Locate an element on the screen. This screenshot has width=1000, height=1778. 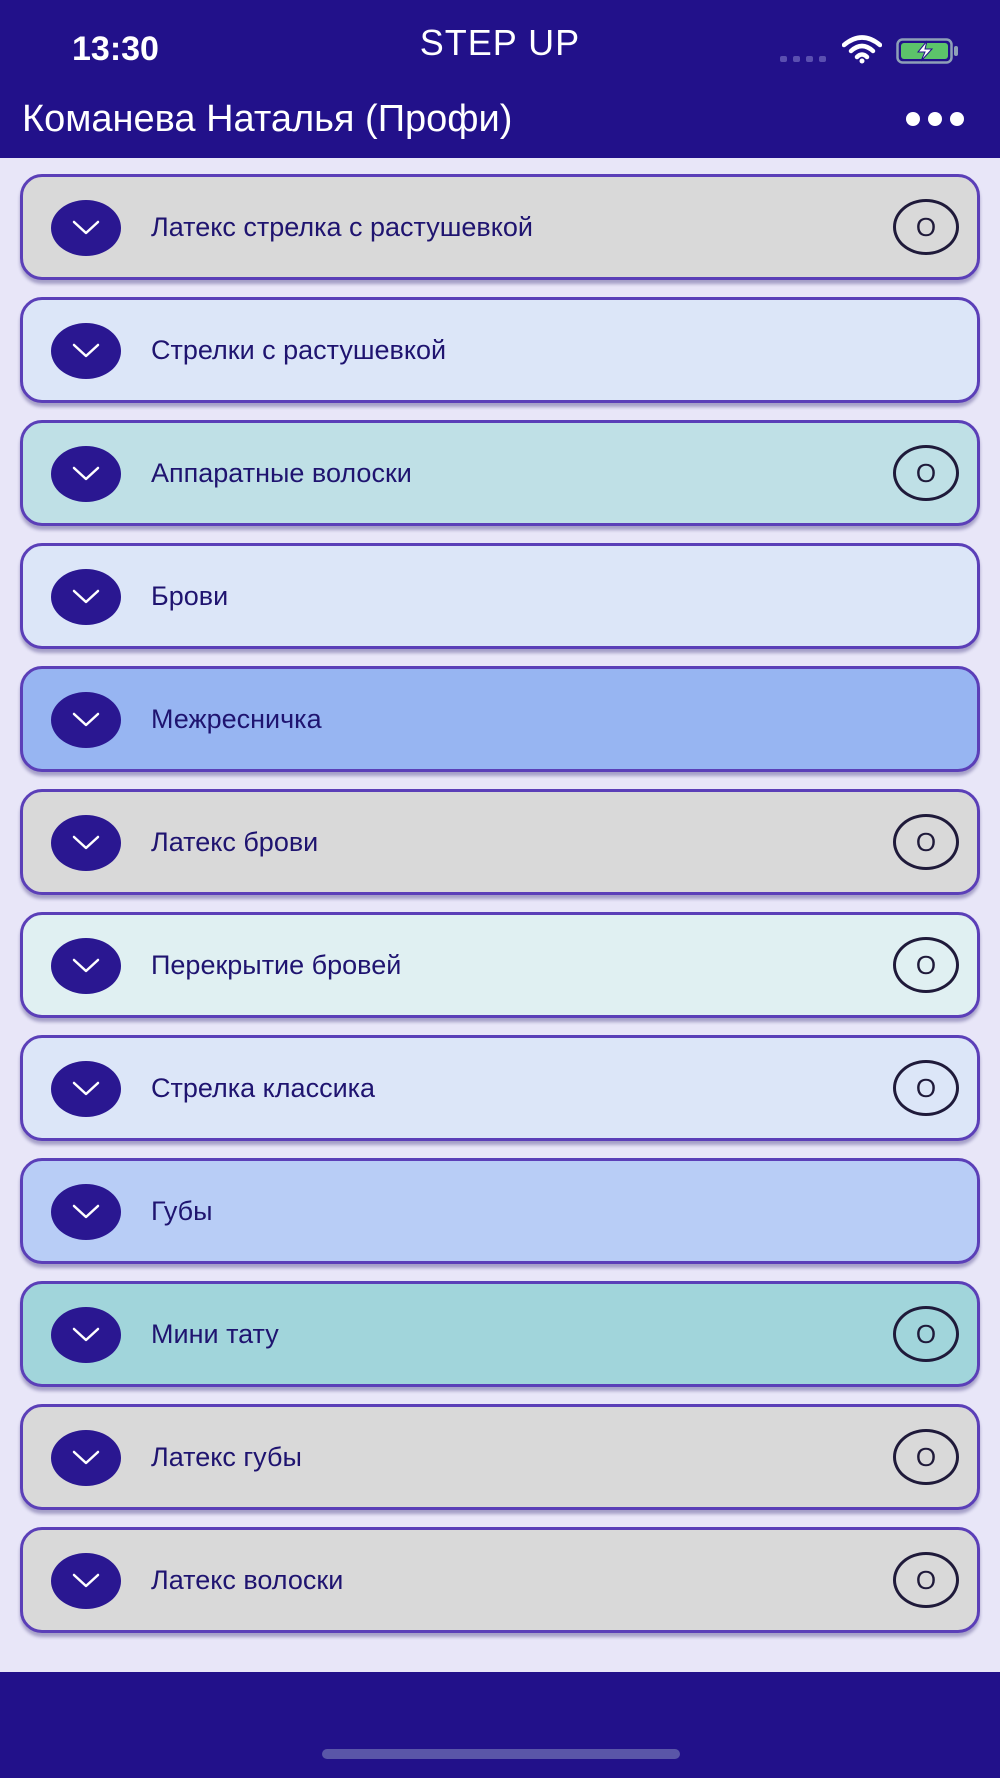
list-item-label: Перекрытие бровей is located at coordinates (276, 965).